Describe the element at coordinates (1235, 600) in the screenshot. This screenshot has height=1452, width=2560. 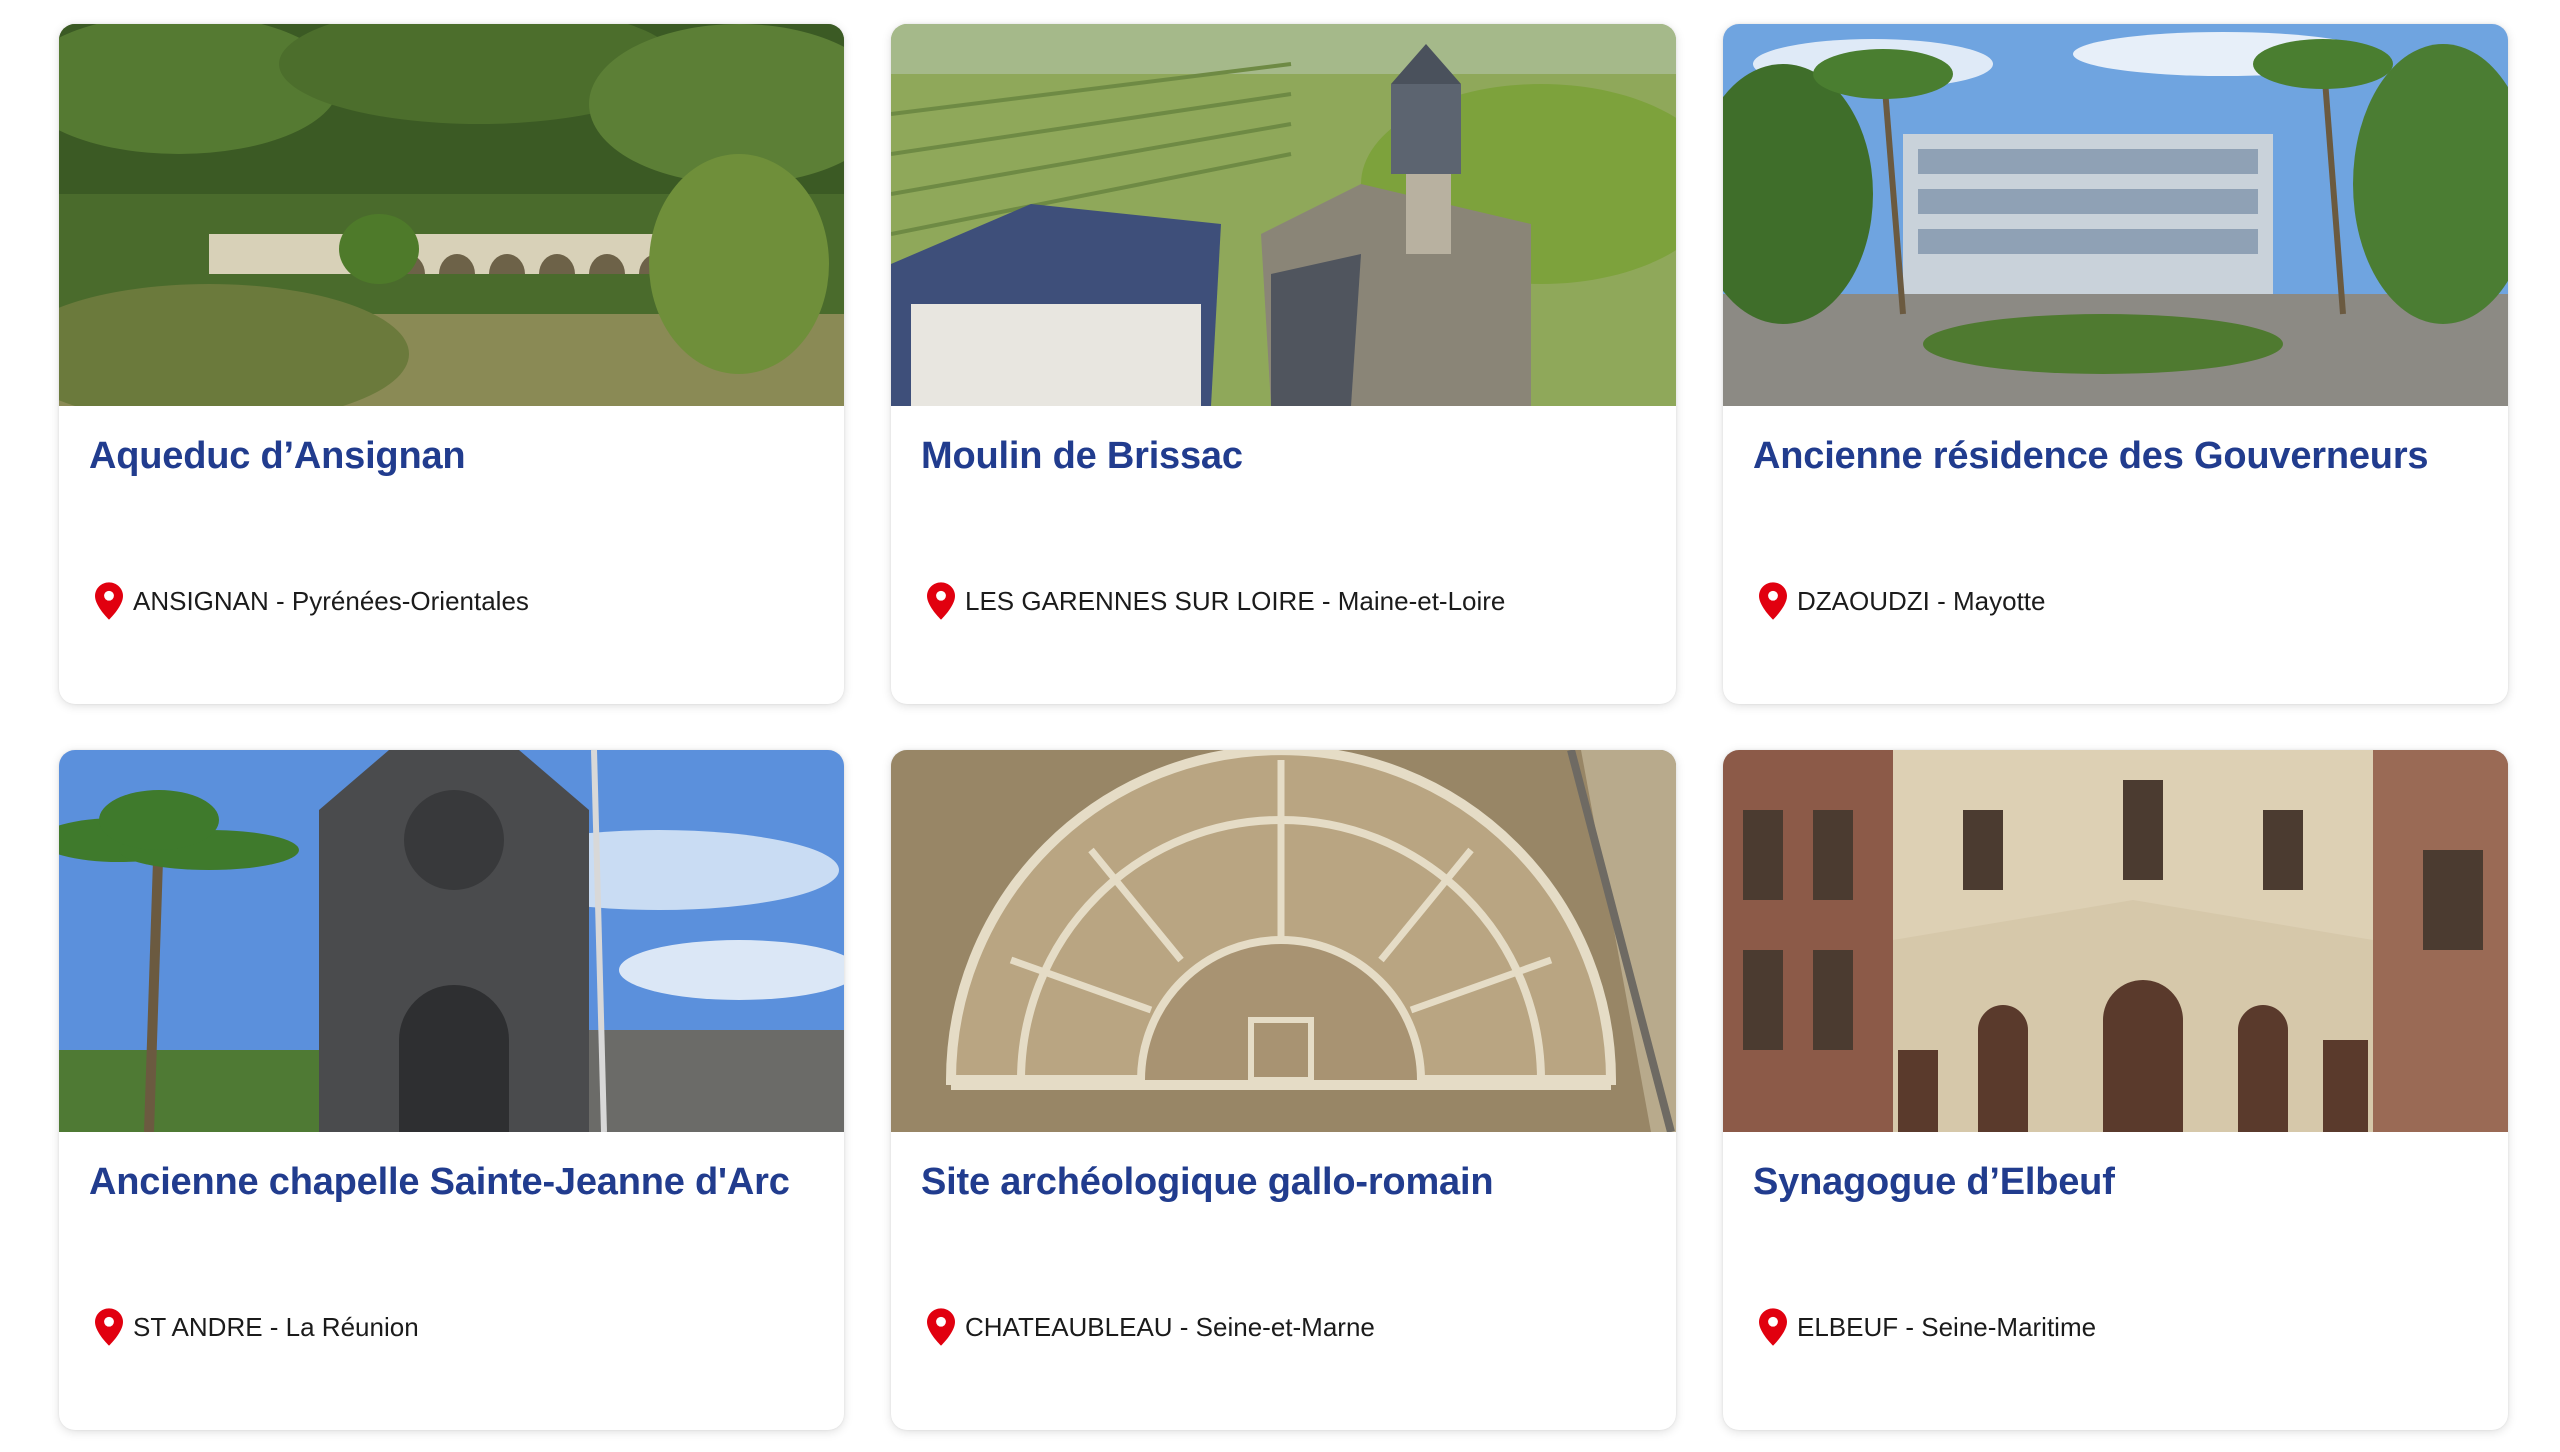
I see `location-text: LES GARENNES SUR LOIRE - Maine-et-Loire` at that location.